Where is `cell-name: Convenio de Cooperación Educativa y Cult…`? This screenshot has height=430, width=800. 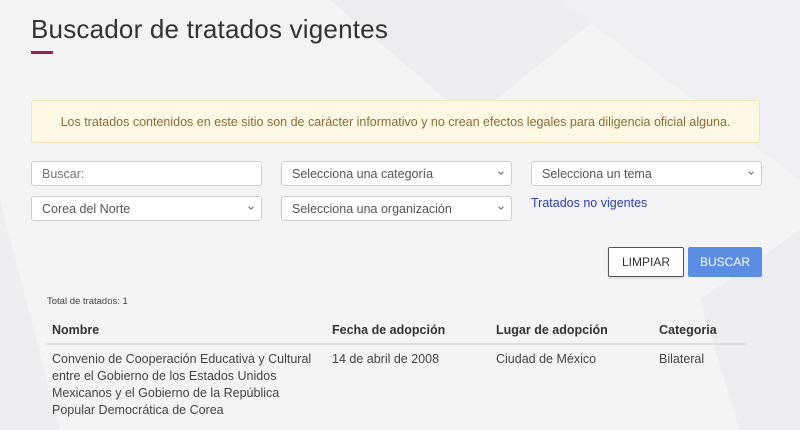 cell-name: Convenio de Cooperación Educativa y Cult… is located at coordinates (187, 384).